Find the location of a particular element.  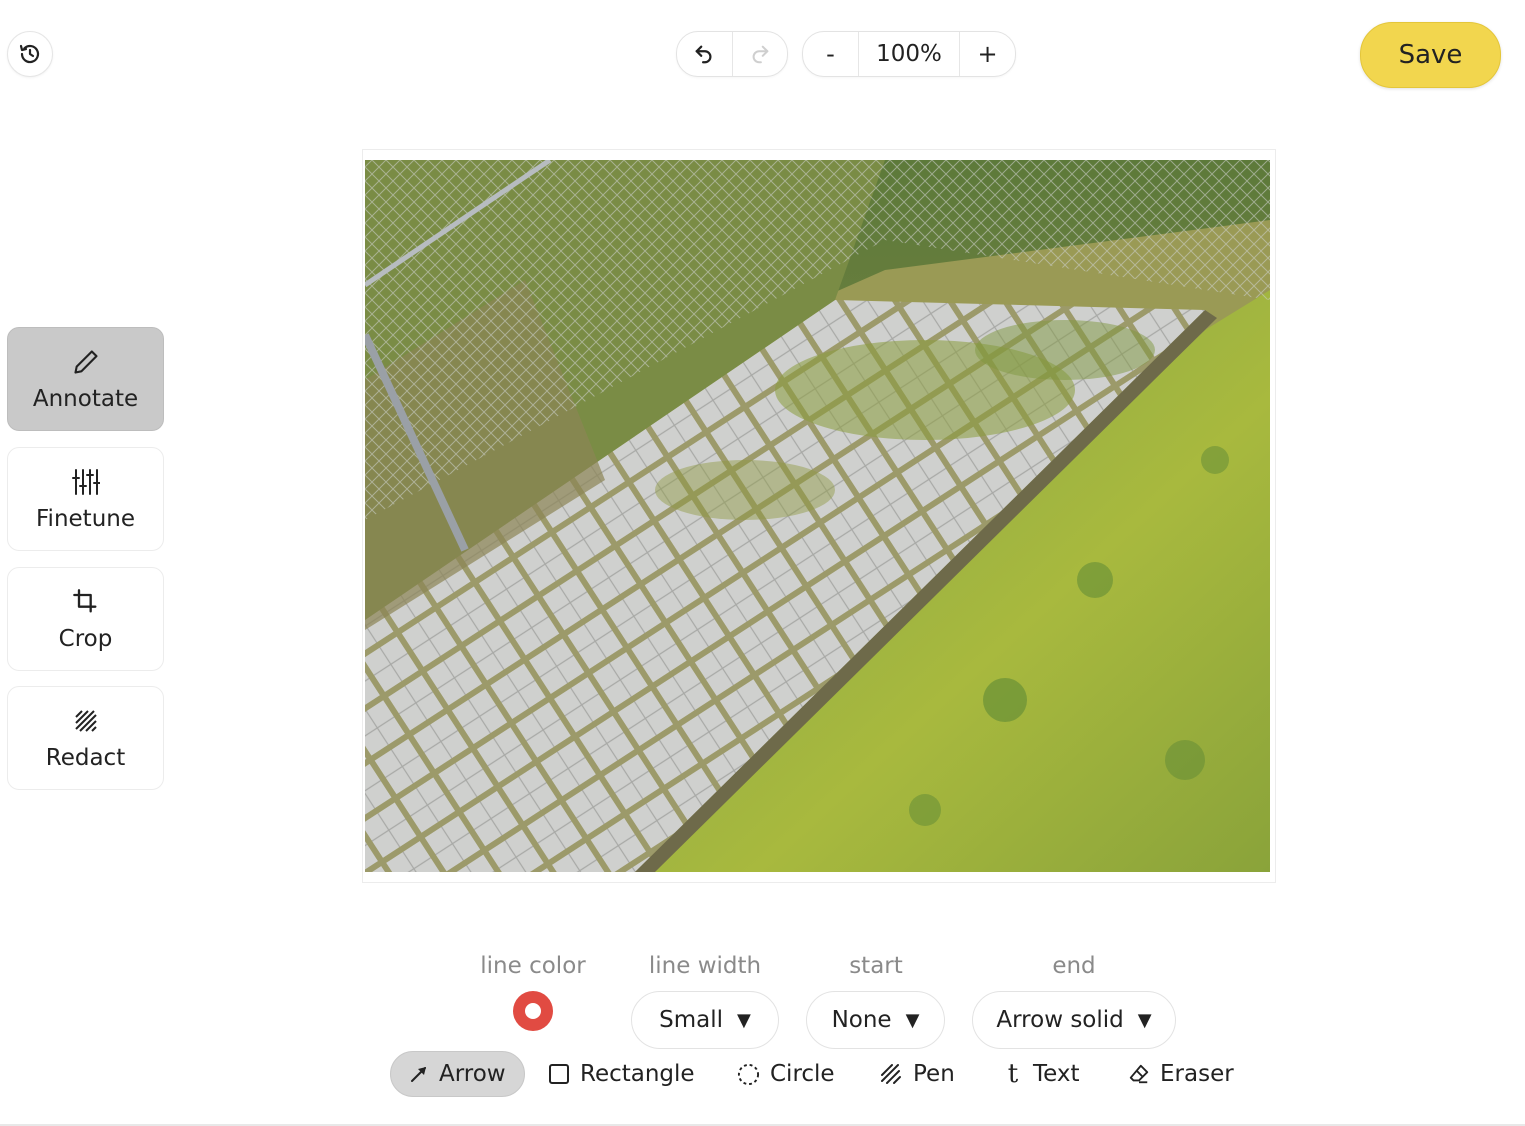

tool-circle: Circle is located at coordinates (786, 1074).